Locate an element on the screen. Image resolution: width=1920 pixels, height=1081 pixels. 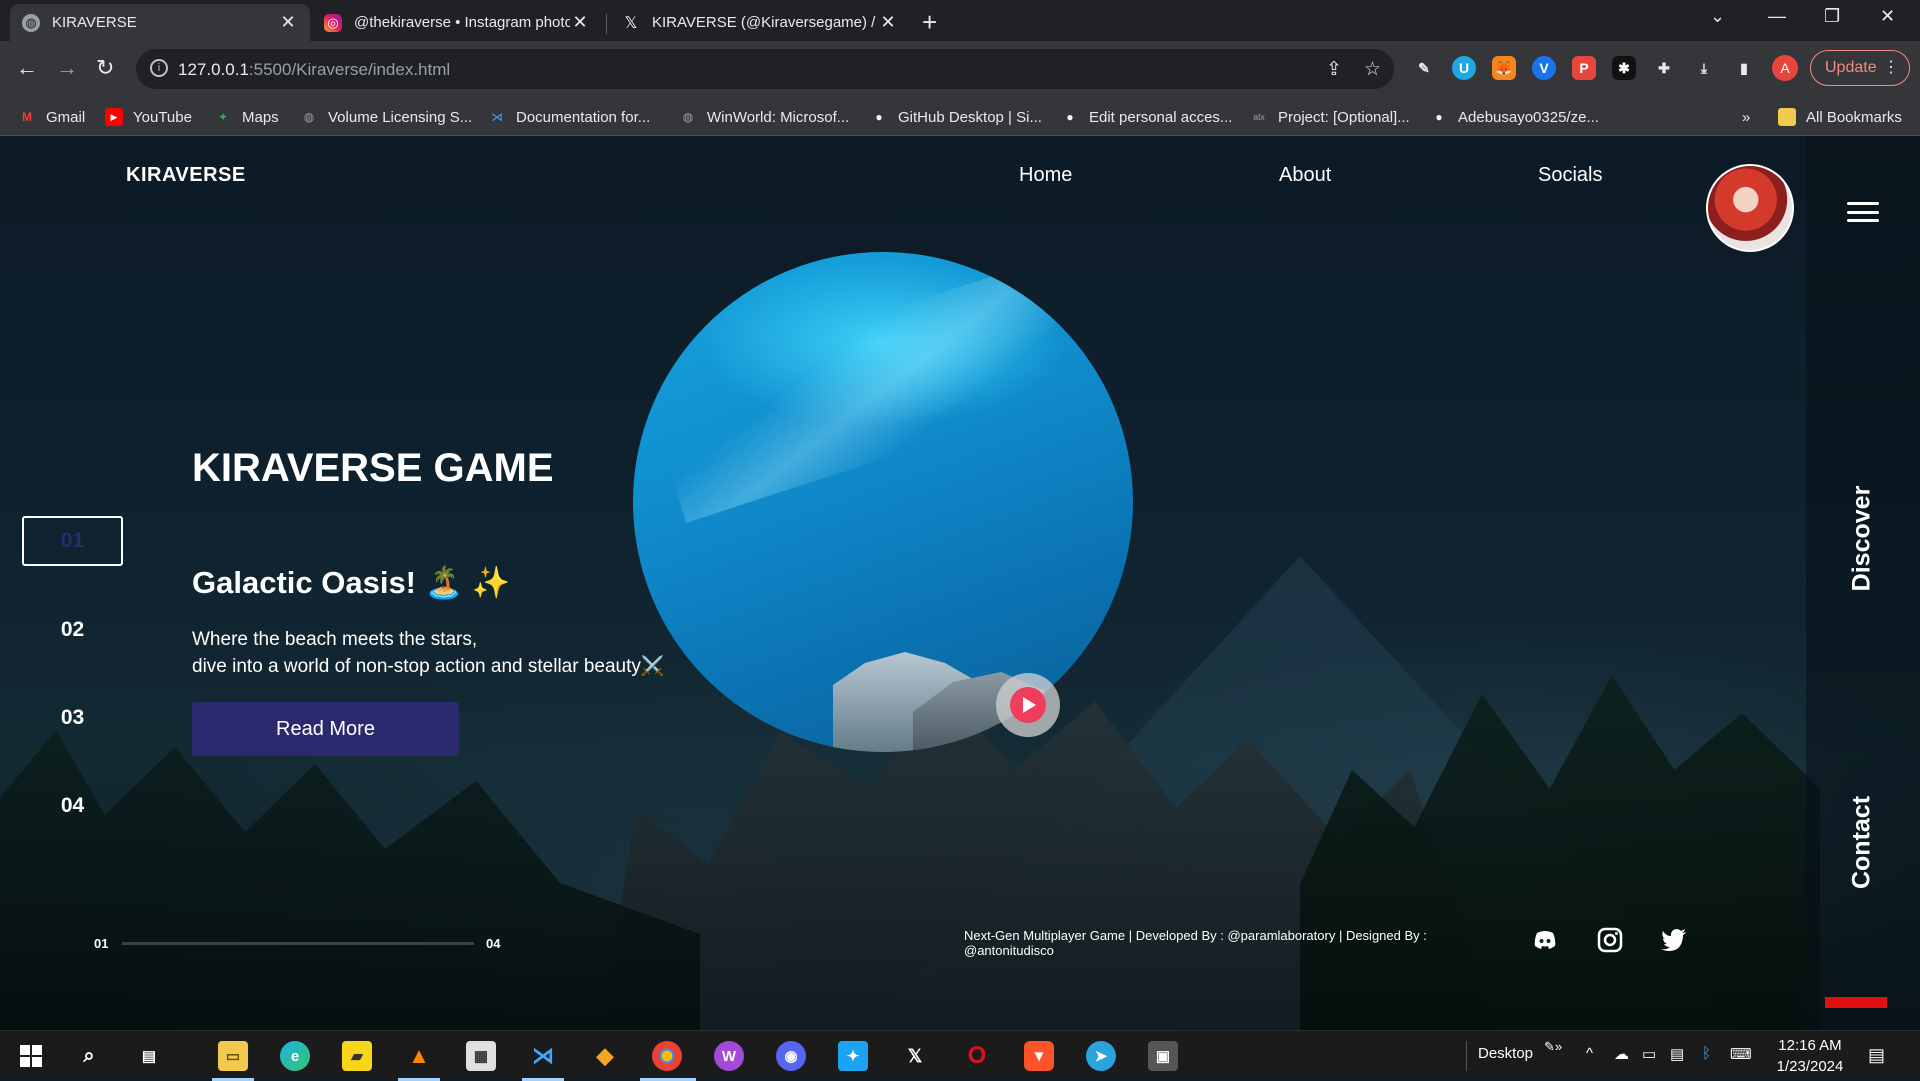
brave-icon: ▼ is located at coordinates (1039, 1056).